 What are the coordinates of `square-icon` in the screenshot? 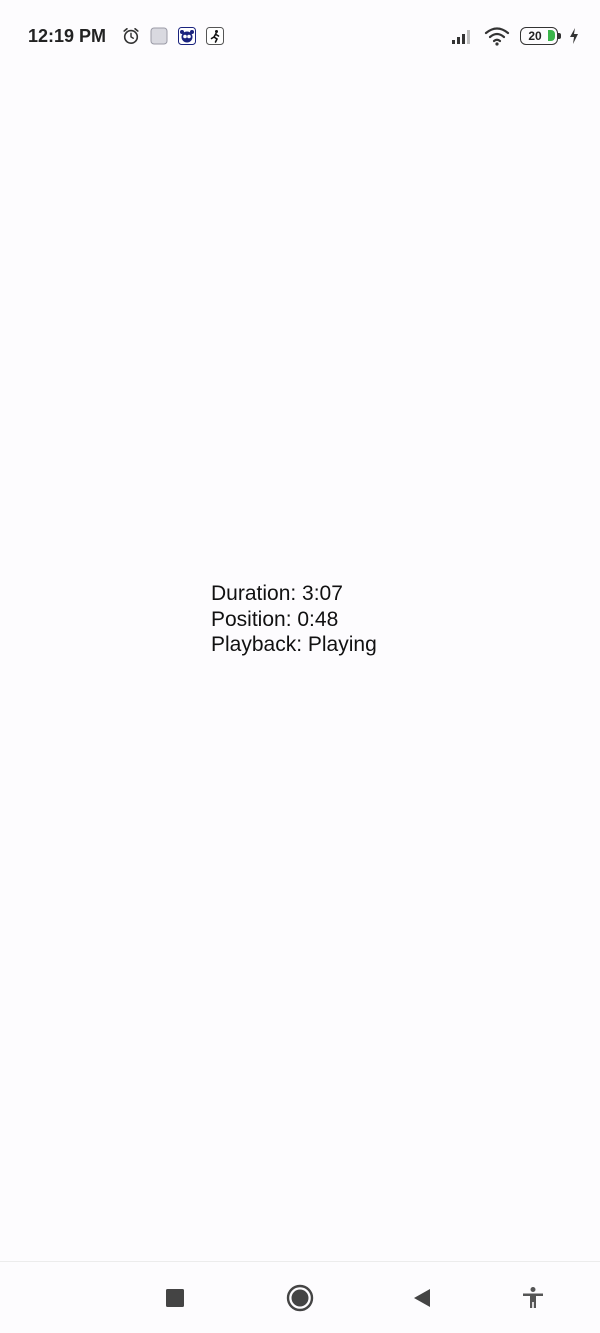 It's located at (175, 1298).